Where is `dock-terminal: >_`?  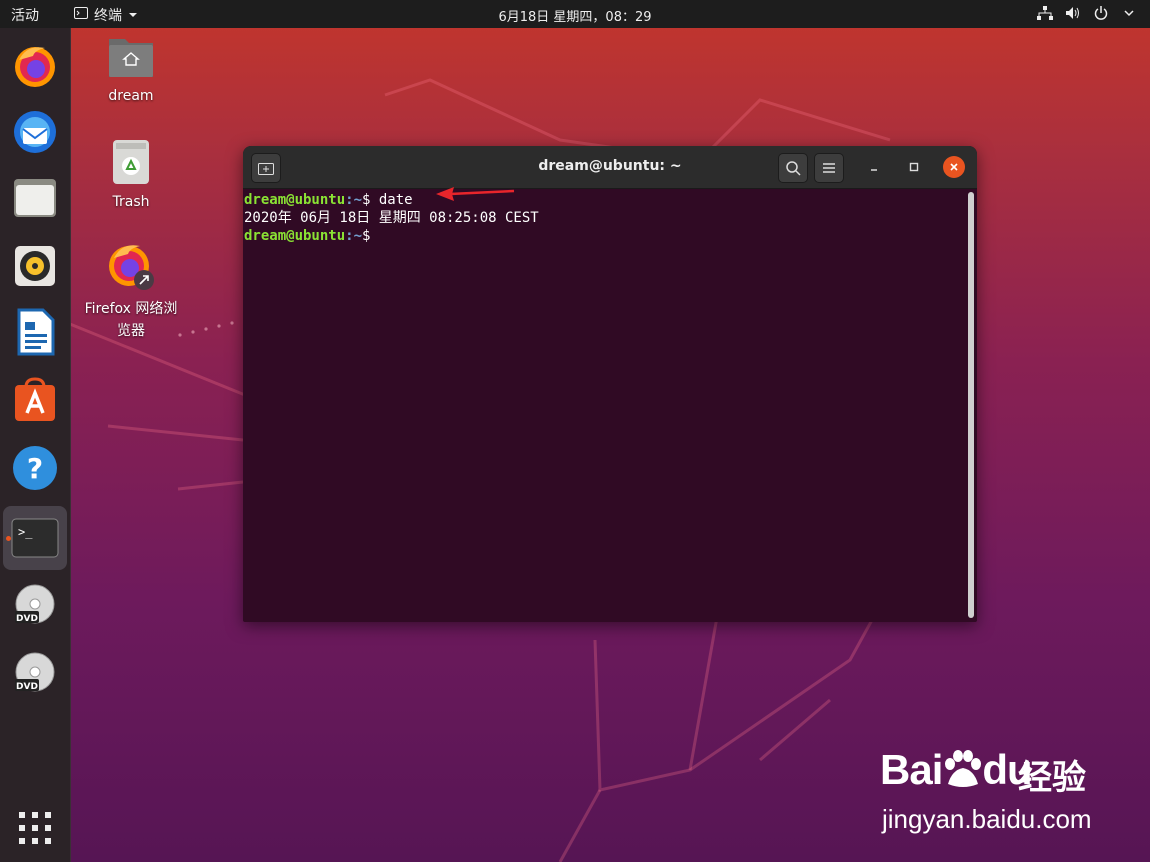 dock-terminal: >_ is located at coordinates (35, 538).